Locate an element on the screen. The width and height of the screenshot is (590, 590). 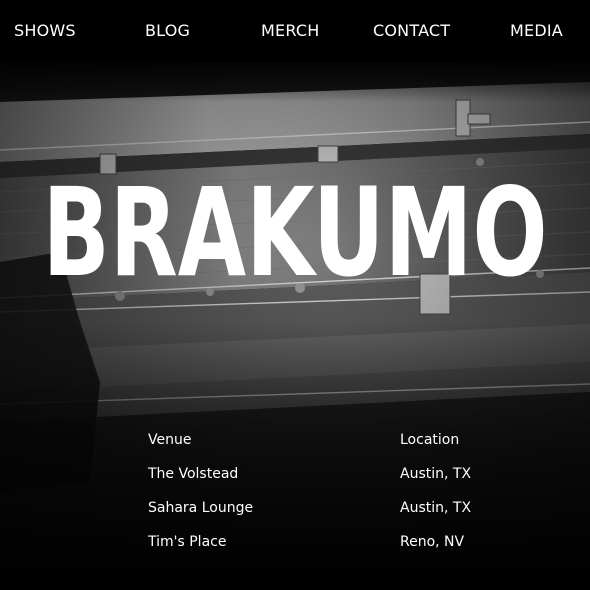
top-nav: SHOWS BLOG MERCH CONTACT MEDIA is located at coordinates (295, 31).